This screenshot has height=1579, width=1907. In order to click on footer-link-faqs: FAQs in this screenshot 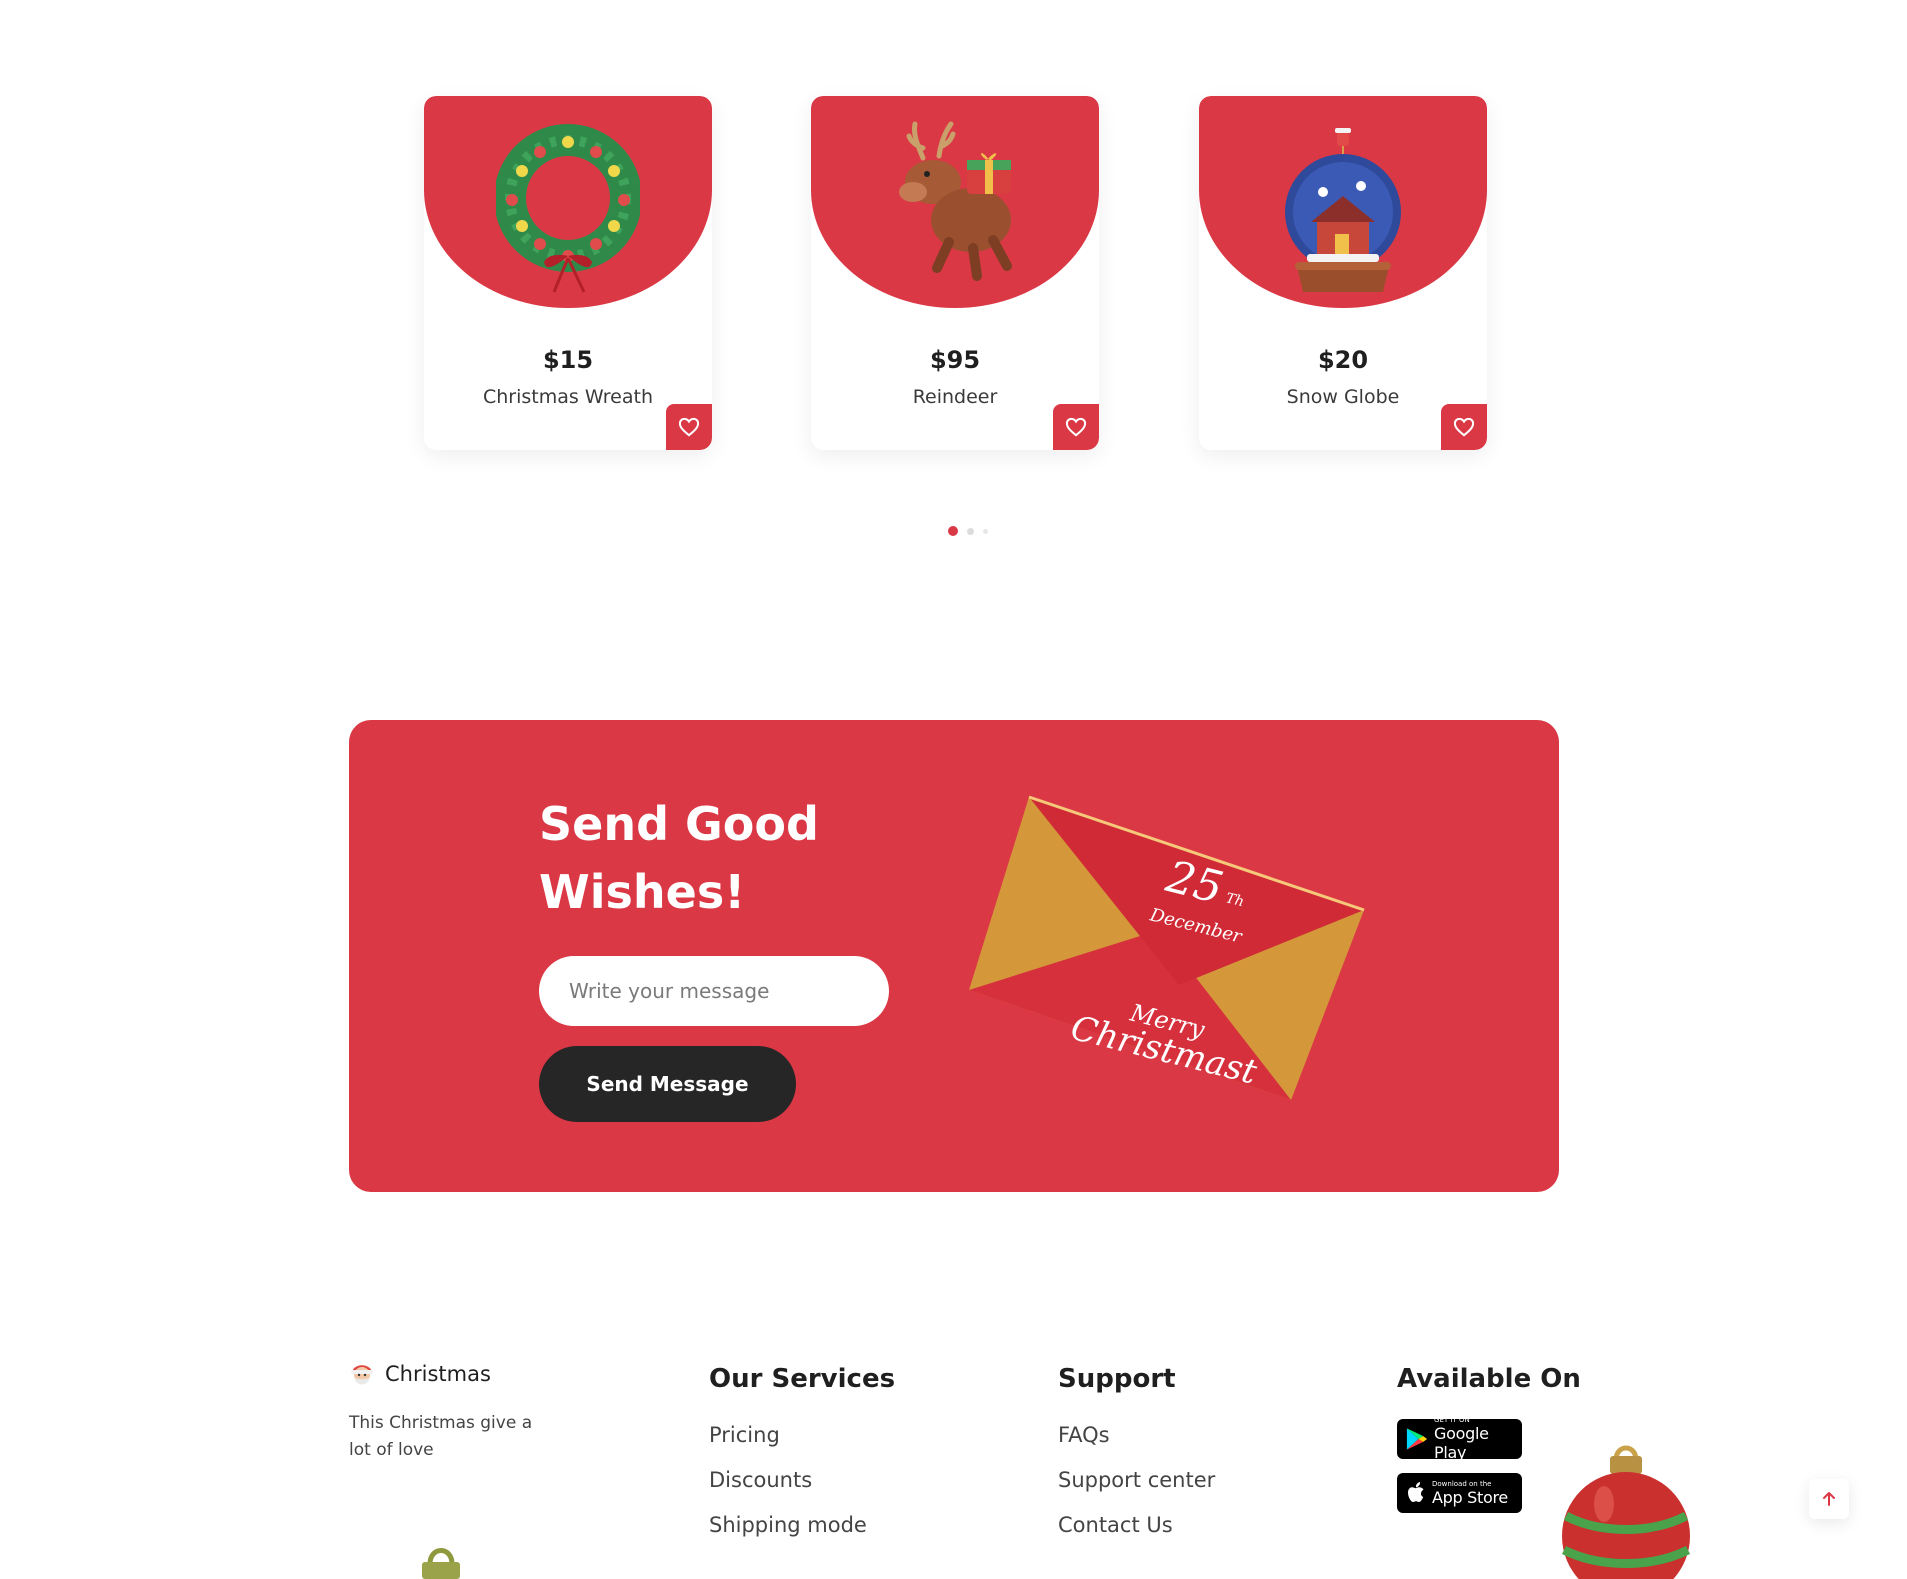, I will do `click(1136, 1442)`.